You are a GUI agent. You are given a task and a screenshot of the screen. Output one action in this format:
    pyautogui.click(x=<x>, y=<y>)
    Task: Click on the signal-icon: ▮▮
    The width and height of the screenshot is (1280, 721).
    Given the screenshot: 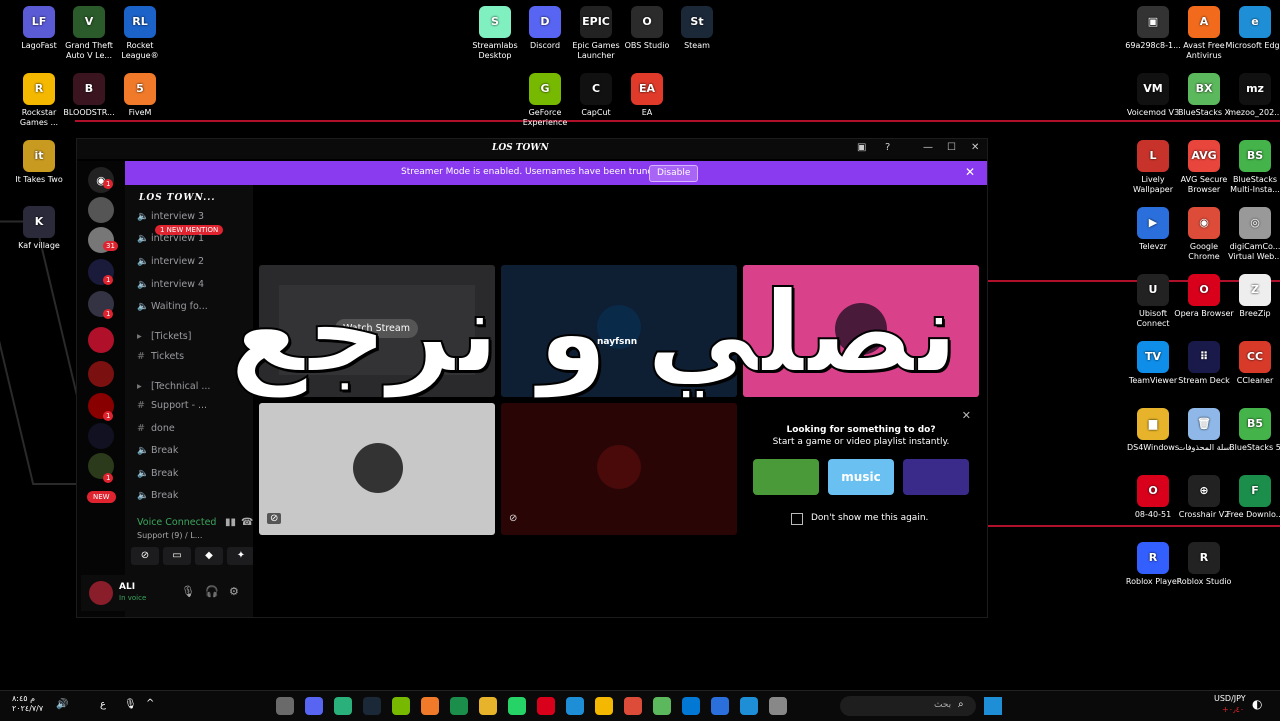 What is the action you would take?
    pyautogui.click(x=230, y=522)
    